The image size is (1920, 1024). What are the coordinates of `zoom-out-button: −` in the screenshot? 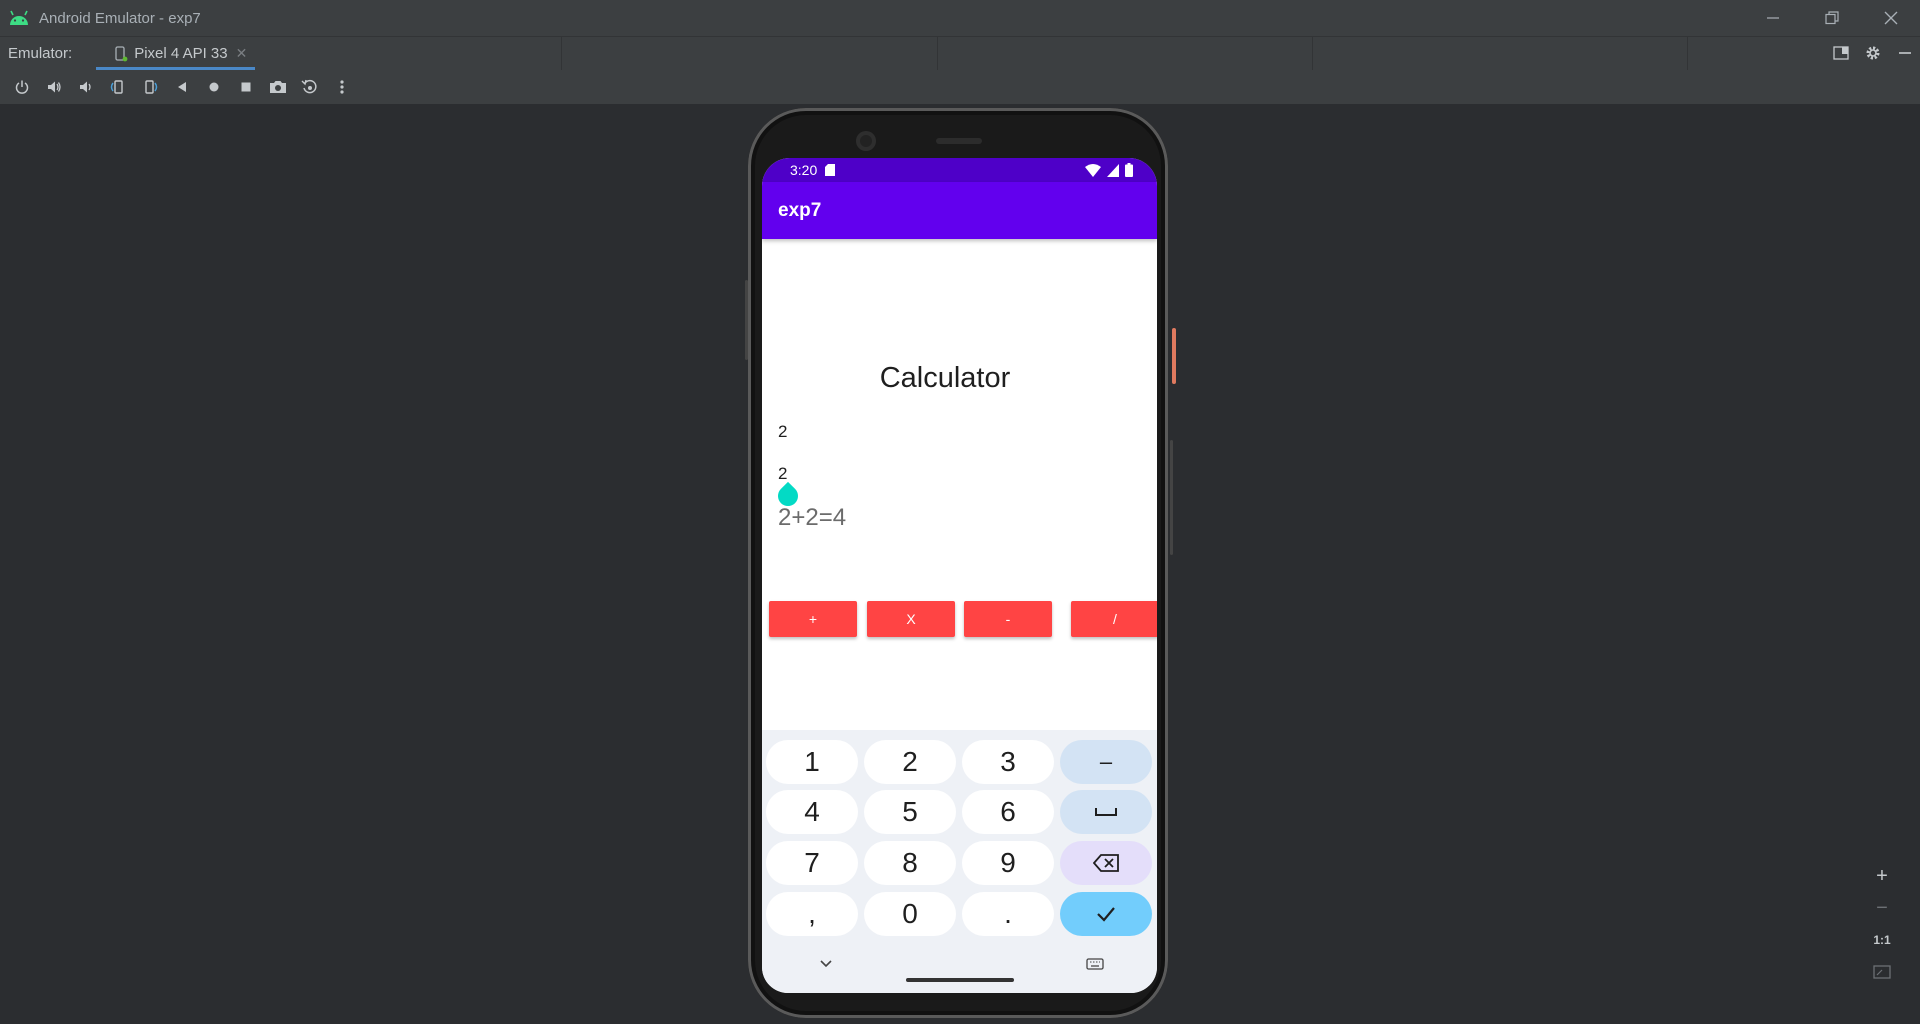 It's located at (1882, 908).